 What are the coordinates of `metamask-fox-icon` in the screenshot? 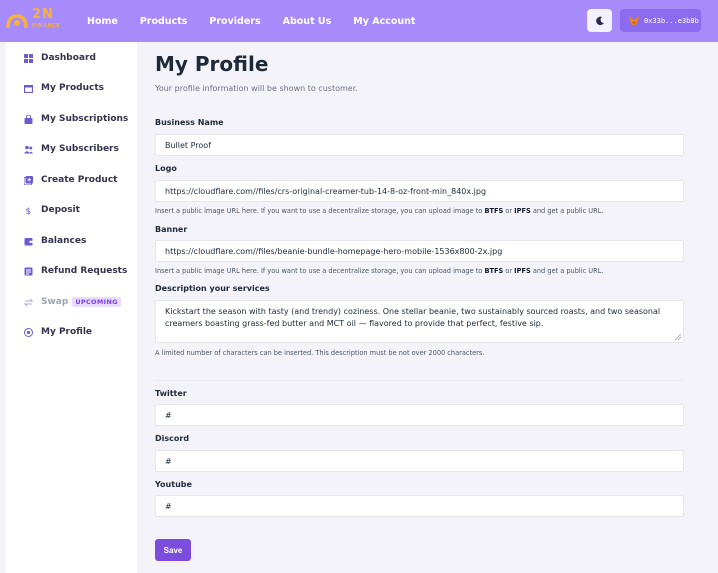 It's located at (634, 20).